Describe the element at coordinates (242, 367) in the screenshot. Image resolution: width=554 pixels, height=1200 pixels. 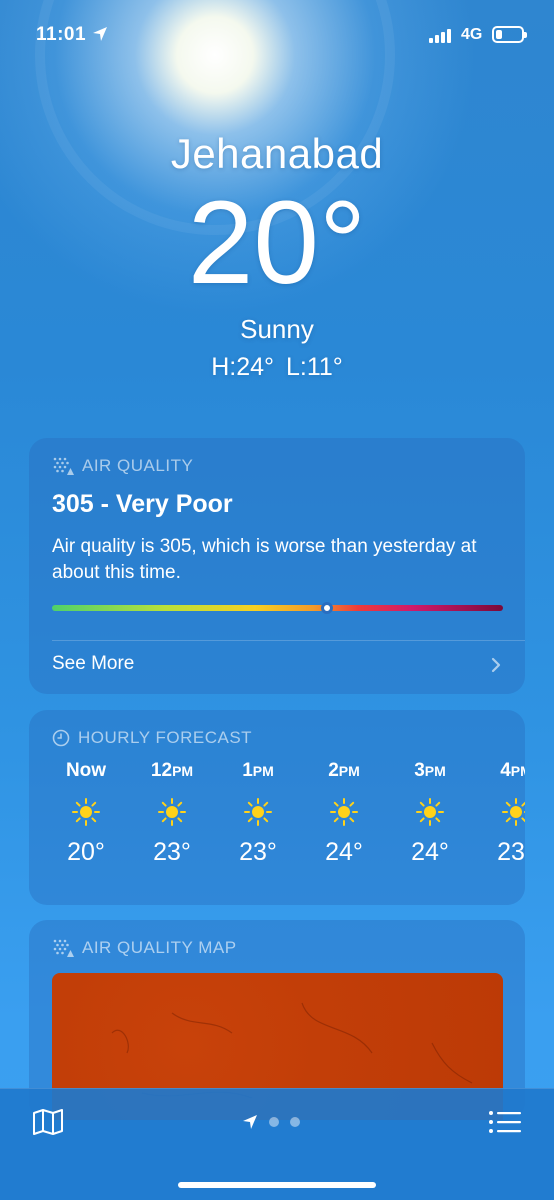
I see `high-temperature: H:24°` at that location.